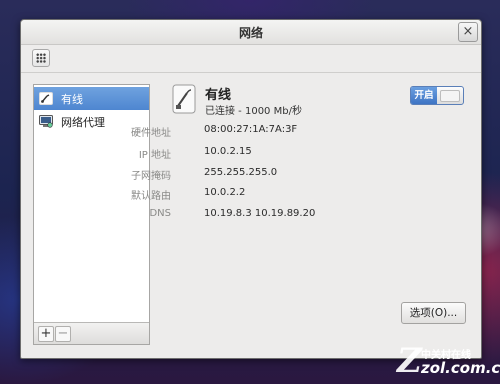  What do you see at coordinates (241, 172) in the screenshot?
I see `detail-value: 255.255.255.0` at bounding box center [241, 172].